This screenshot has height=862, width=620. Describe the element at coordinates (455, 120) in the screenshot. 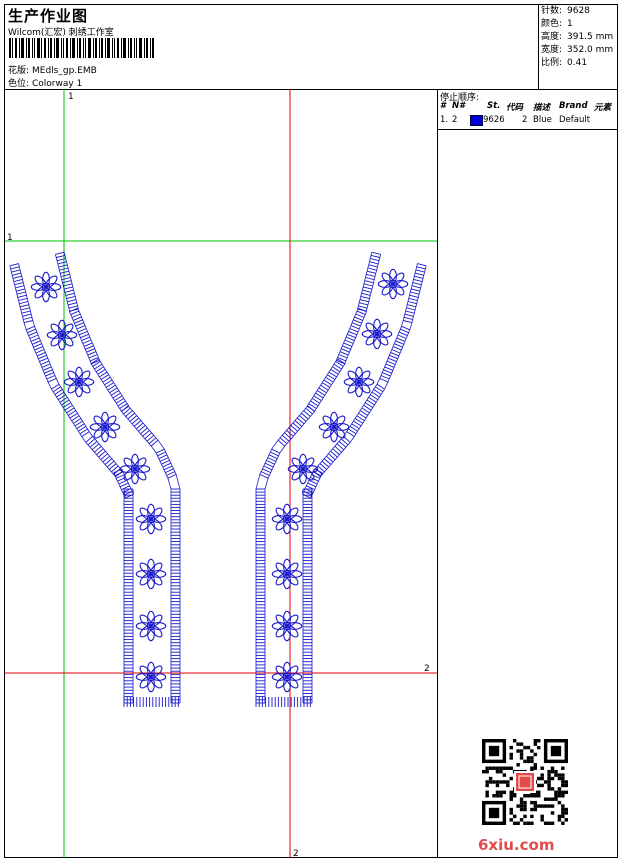

I see `row-needle: 2` at that location.